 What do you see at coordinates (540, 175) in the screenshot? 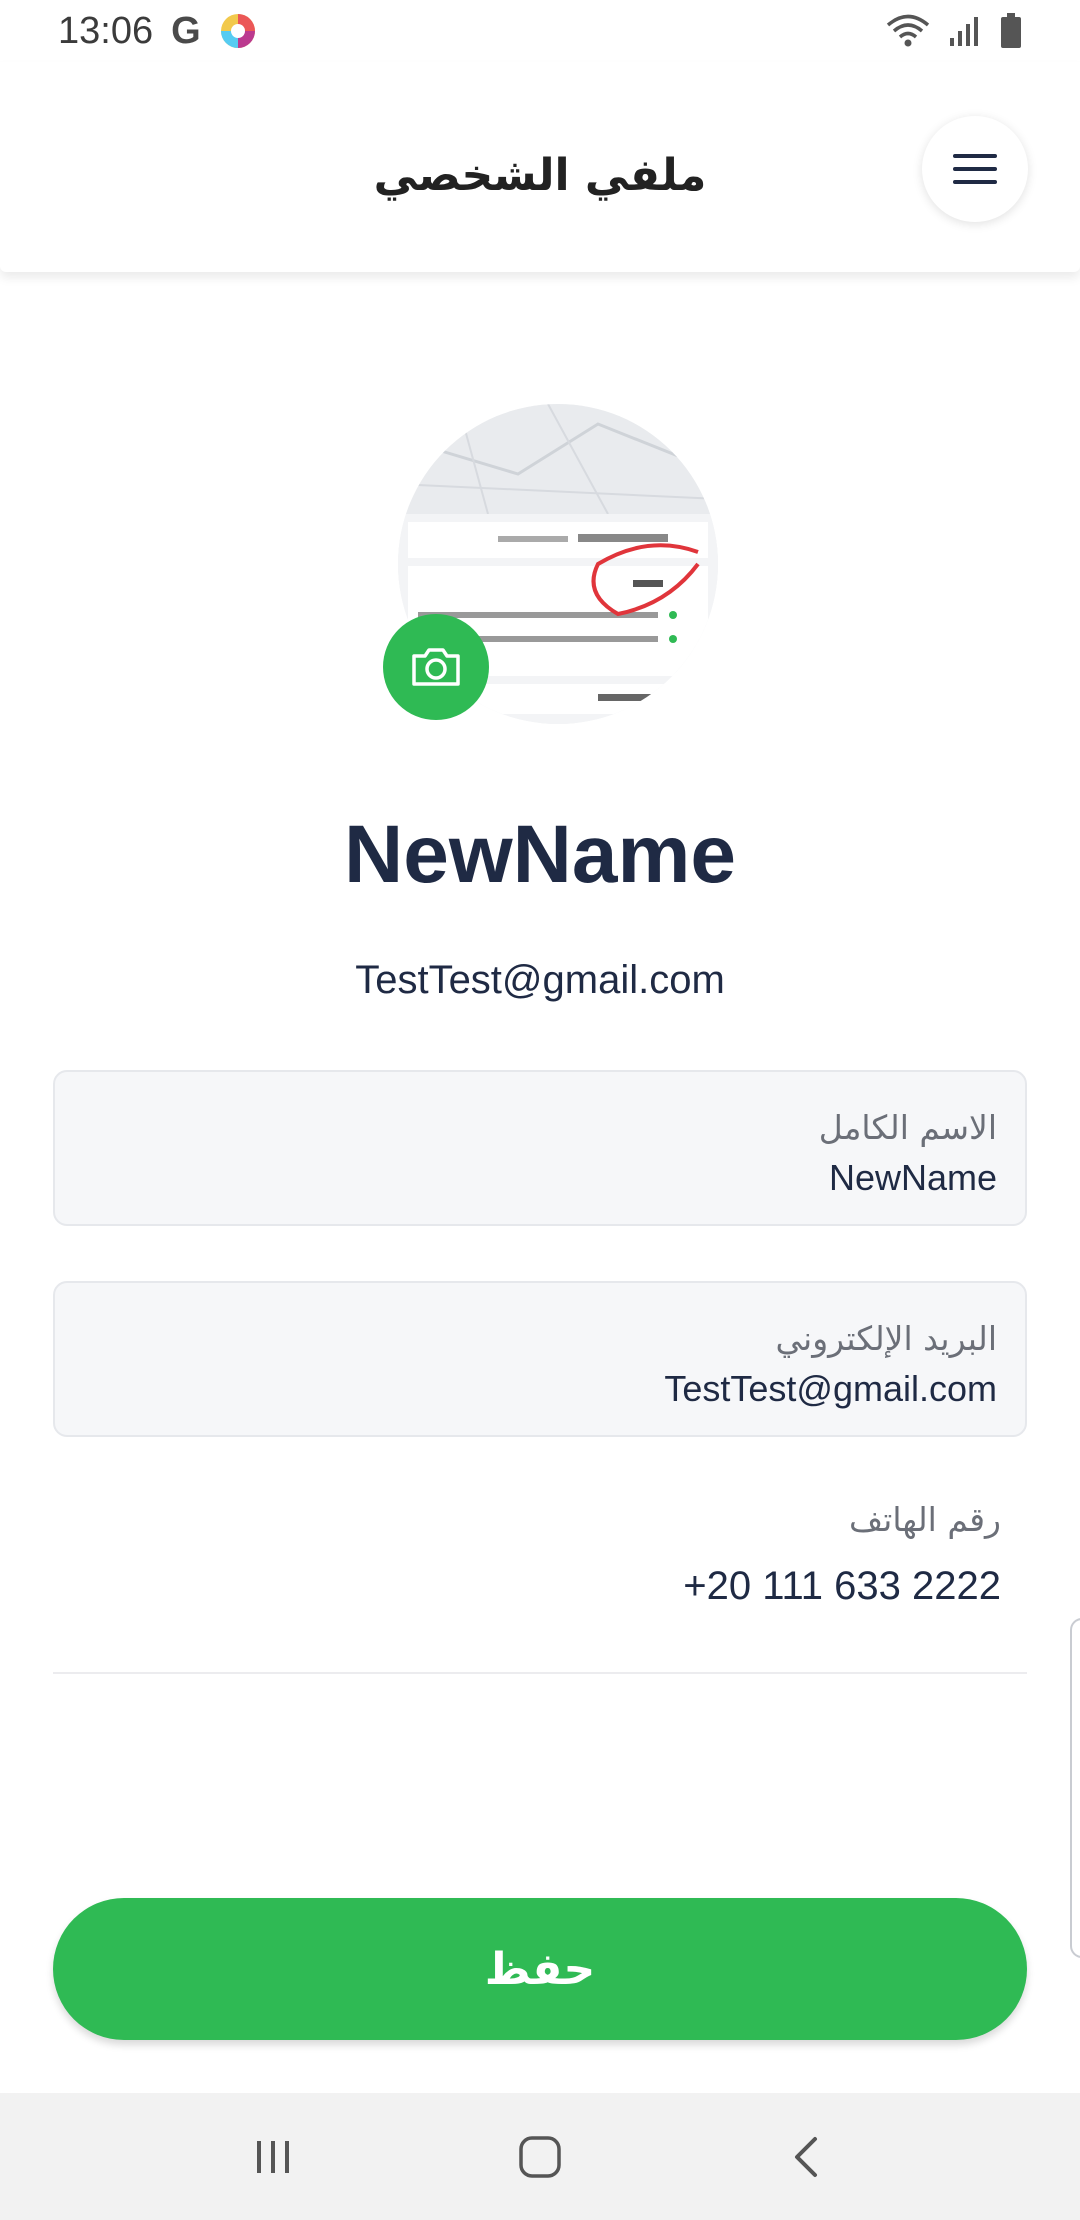
I see `page-title: ملفي الشخصي` at bounding box center [540, 175].